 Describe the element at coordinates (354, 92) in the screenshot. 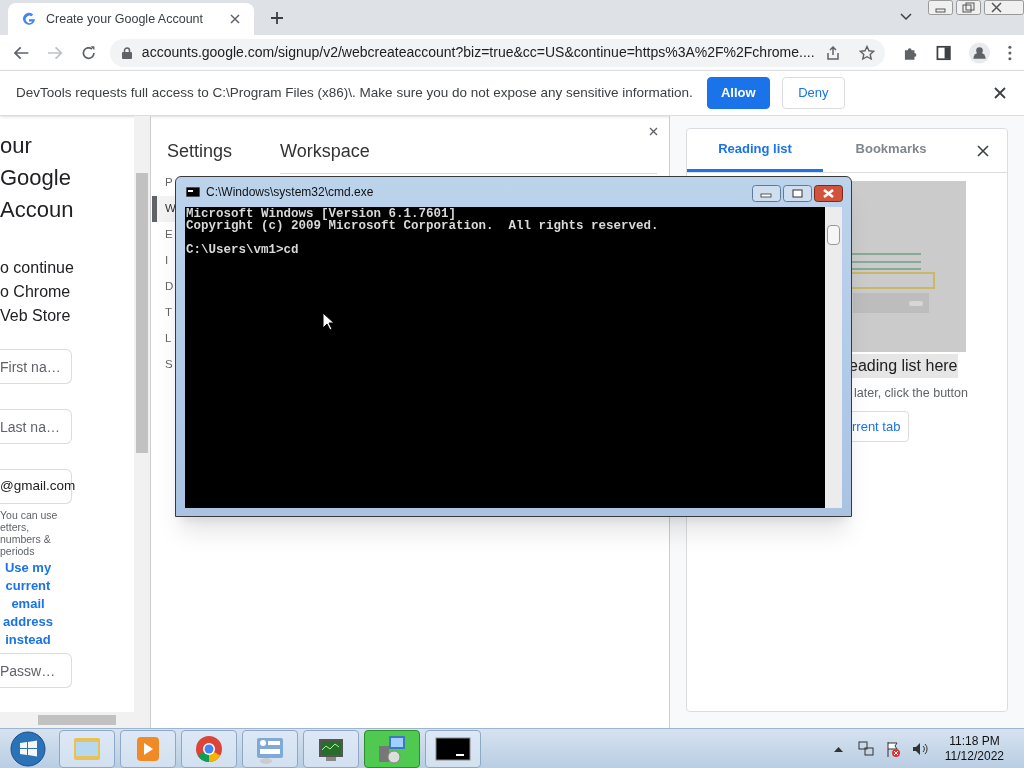

I see `infobar-message: DevTools requests full access to C:\Program Files (x86)\. Make sure you do not expose any sensitive information.` at that location.